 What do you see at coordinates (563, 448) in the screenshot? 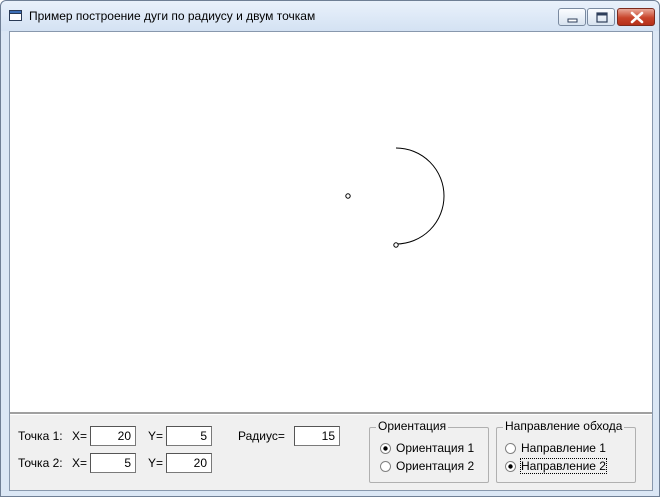
I see `direction-option-1-label: Направление 1` at bounding box center [563, 448].